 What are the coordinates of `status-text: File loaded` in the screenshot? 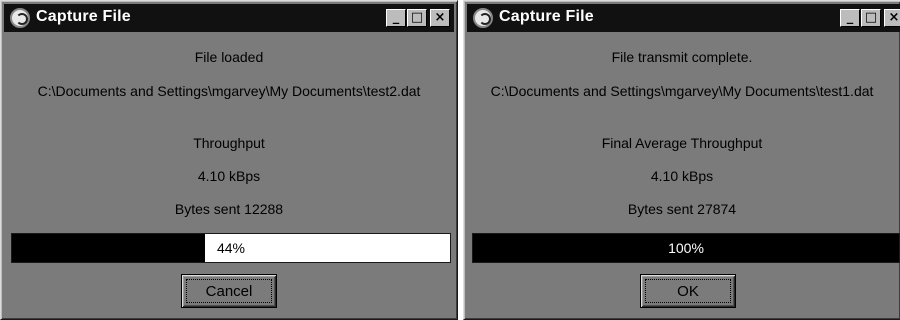 It's located at (229, 57).